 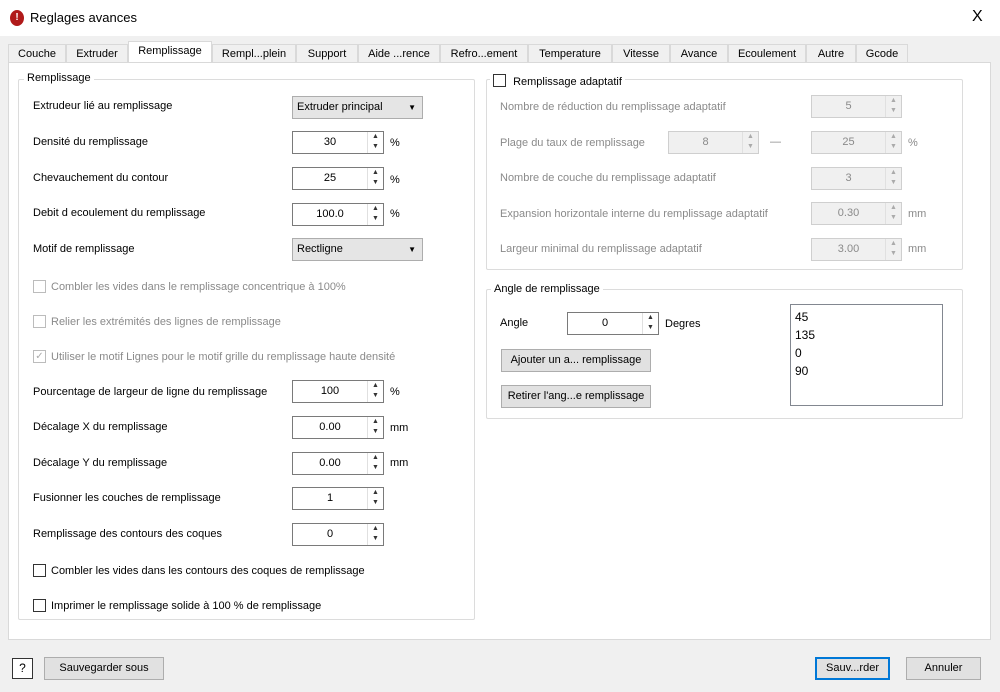 What do you see at coordinates (330, 142) in the screenshot?
I see `density-value: 30` at bounding box center [330, 142].